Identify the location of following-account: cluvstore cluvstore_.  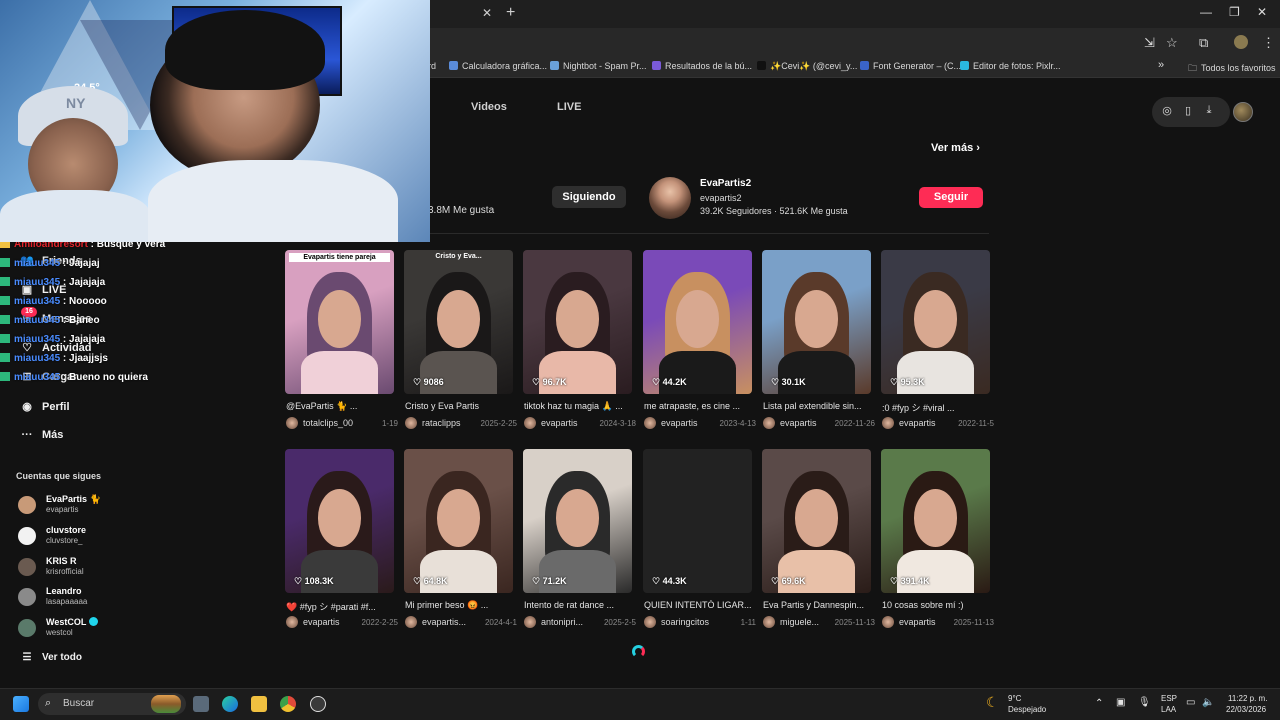
(138, 538).